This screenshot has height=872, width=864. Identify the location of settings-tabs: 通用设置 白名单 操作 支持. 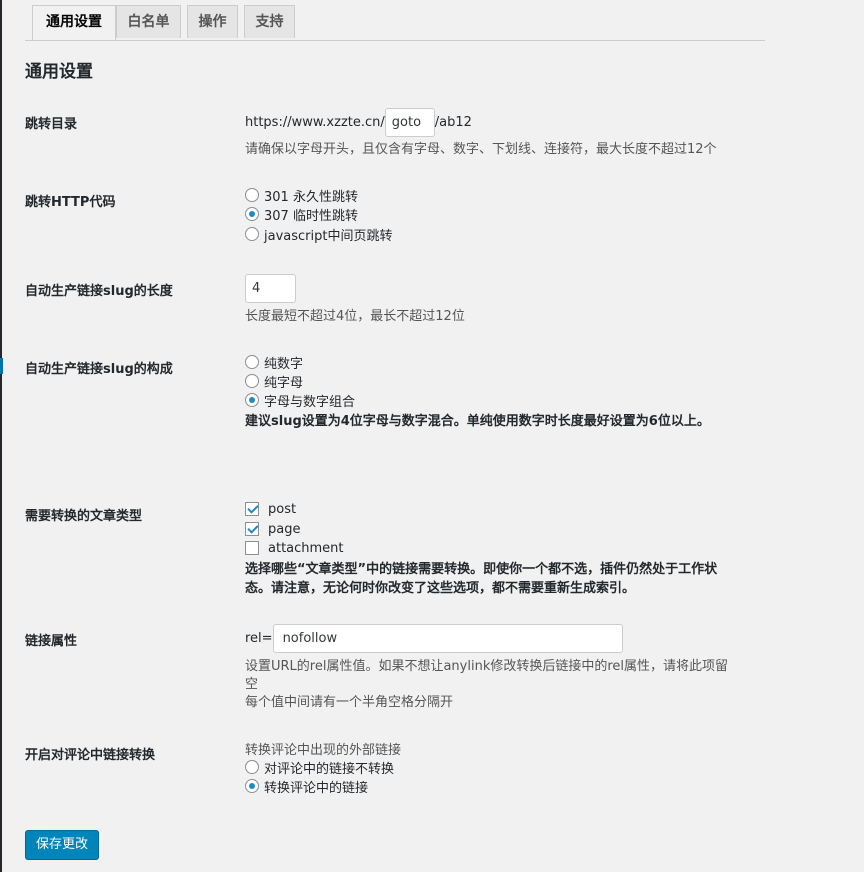
(395, 20).